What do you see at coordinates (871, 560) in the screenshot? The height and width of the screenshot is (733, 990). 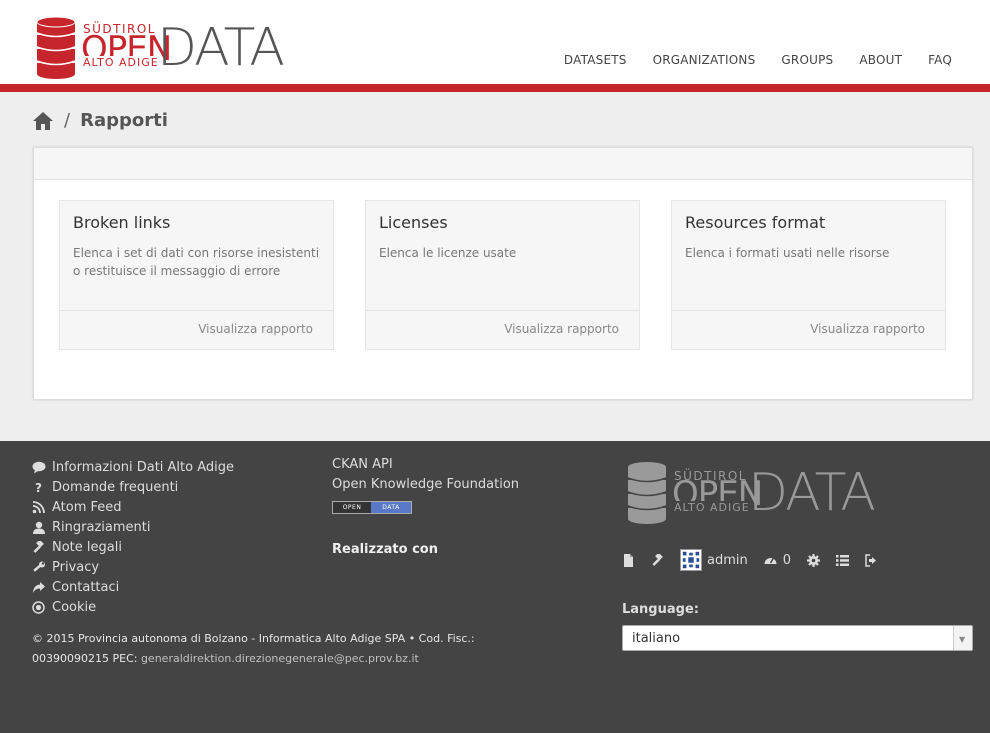 I see `sign-out-icon` at bounding box center [871, 560].